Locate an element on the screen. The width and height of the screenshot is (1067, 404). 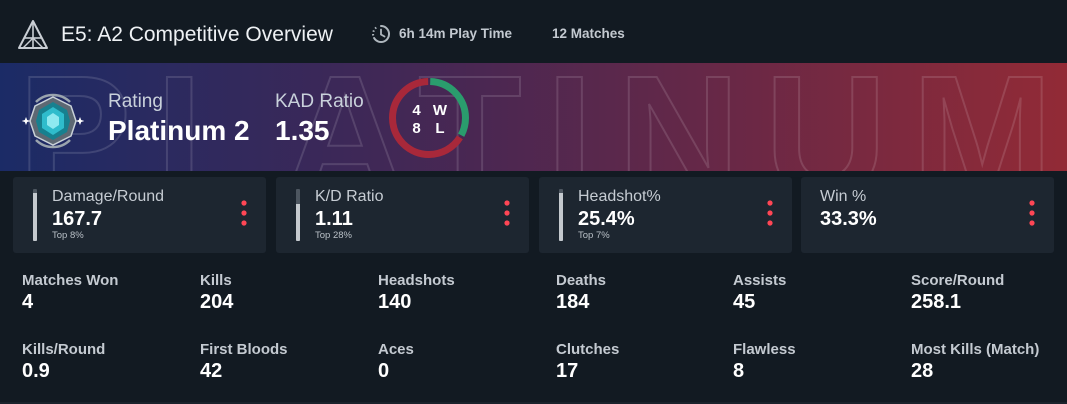
stat-label: First Bloods is located at coordinates (244, 349).